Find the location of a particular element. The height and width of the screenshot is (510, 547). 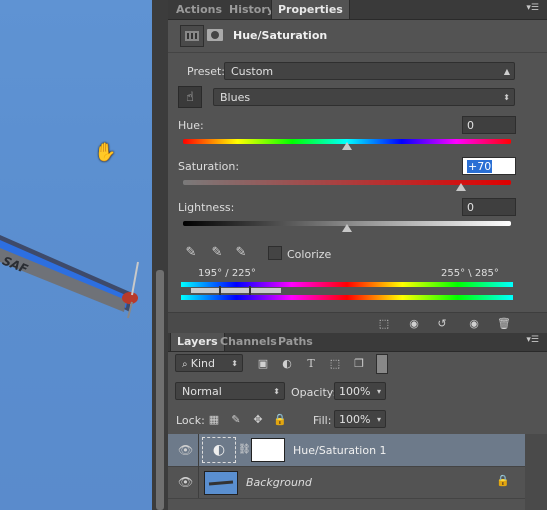

colorize-label: Colorize is located at coordinates (309, 254).